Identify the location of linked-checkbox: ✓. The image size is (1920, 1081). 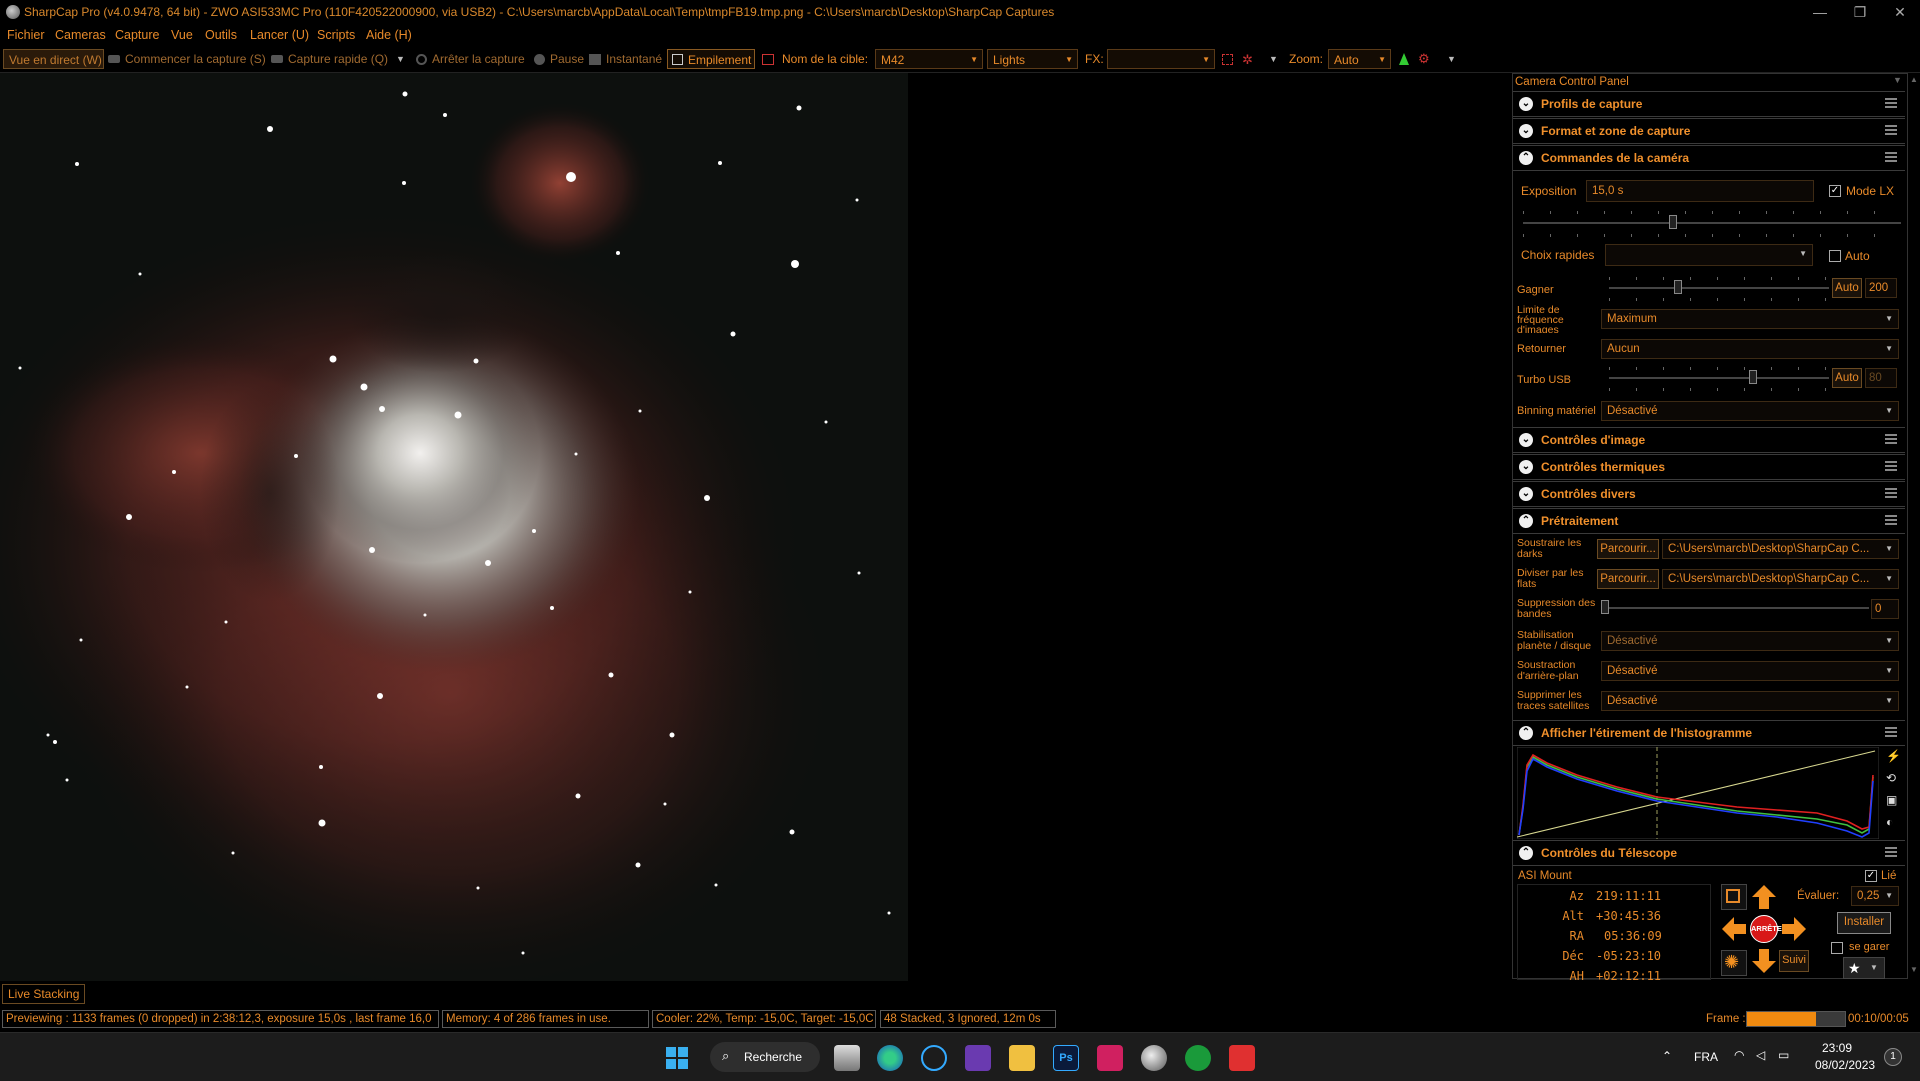
(1871, 876).